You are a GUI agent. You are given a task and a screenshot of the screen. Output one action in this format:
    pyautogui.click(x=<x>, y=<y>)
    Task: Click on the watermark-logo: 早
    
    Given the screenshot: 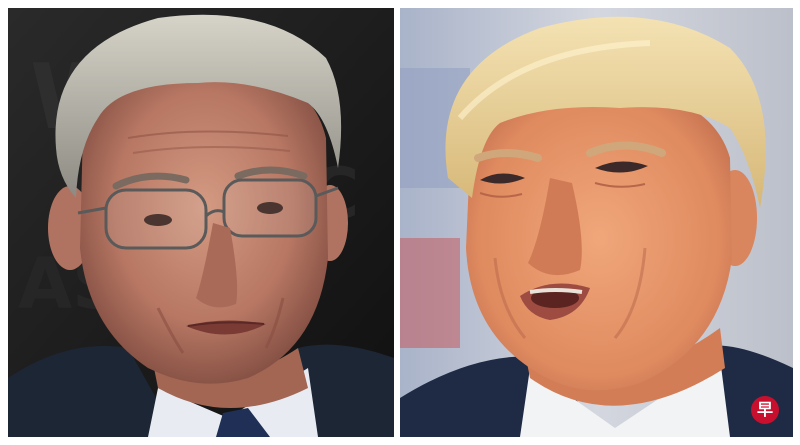 What is the action you would take?
    pyautogui.click(x=765, y=410)
    